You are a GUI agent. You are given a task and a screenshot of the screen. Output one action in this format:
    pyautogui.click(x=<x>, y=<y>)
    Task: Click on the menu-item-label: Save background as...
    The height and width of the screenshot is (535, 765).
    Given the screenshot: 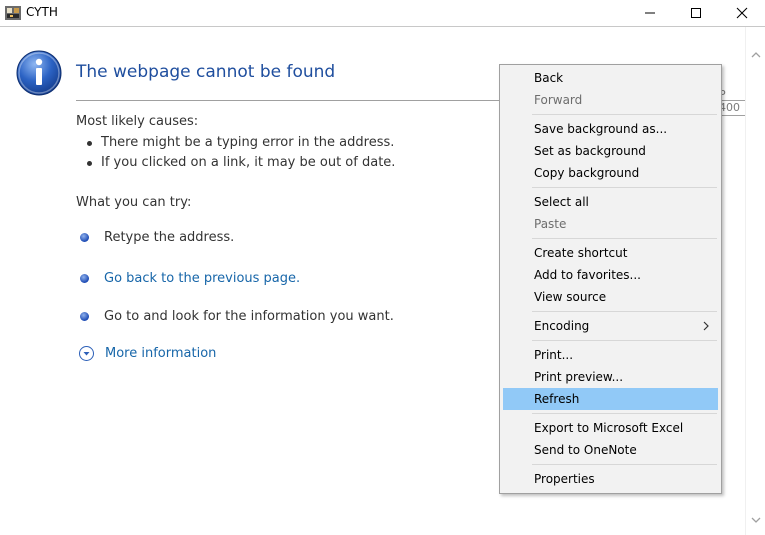 What is the action you would take?
    pyautogui.click(x=601, y=129)
    